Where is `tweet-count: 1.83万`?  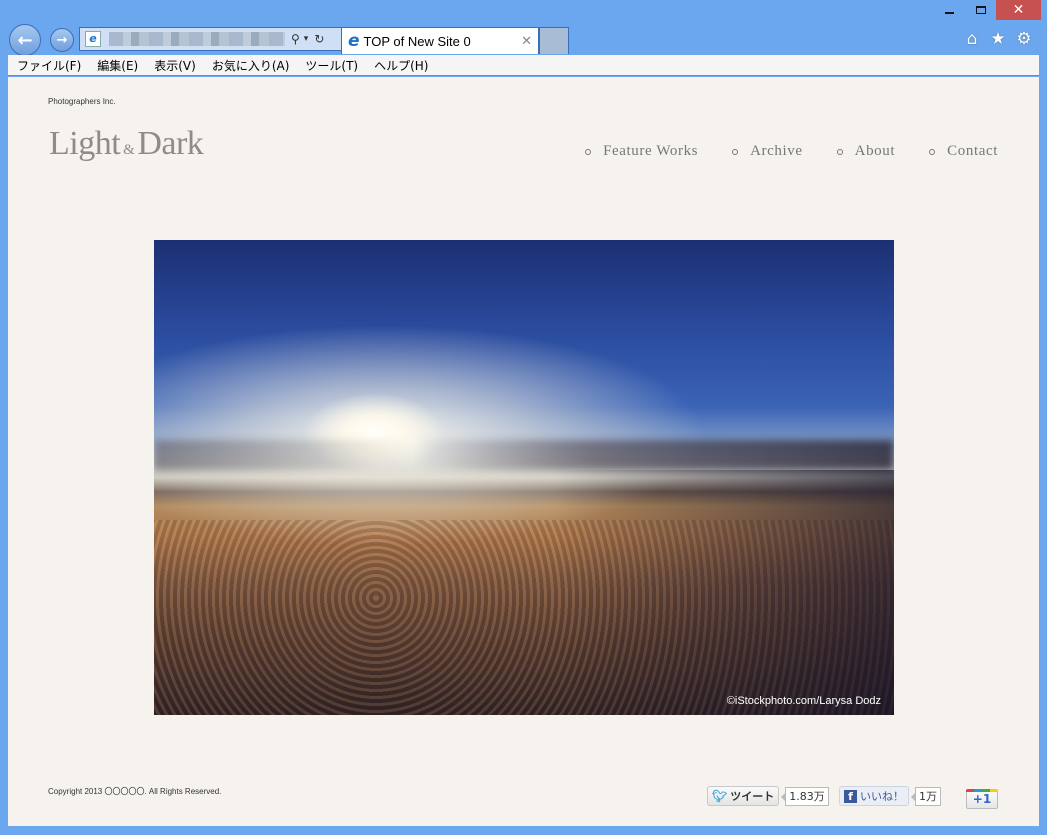 tweet-count: 1.83万 is located at coordinates (805, 796).